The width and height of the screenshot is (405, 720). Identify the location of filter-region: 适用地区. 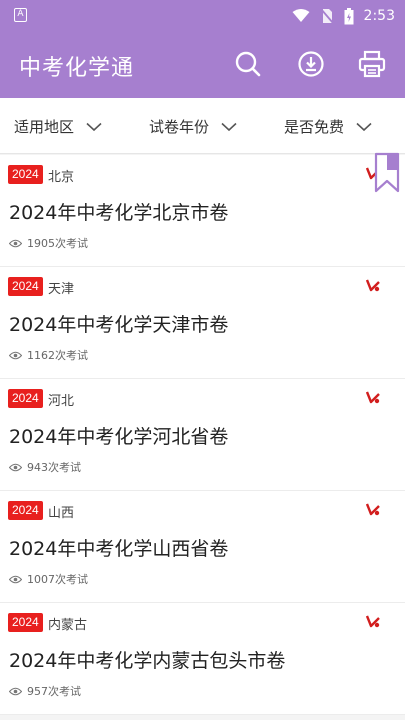
(58, 126).